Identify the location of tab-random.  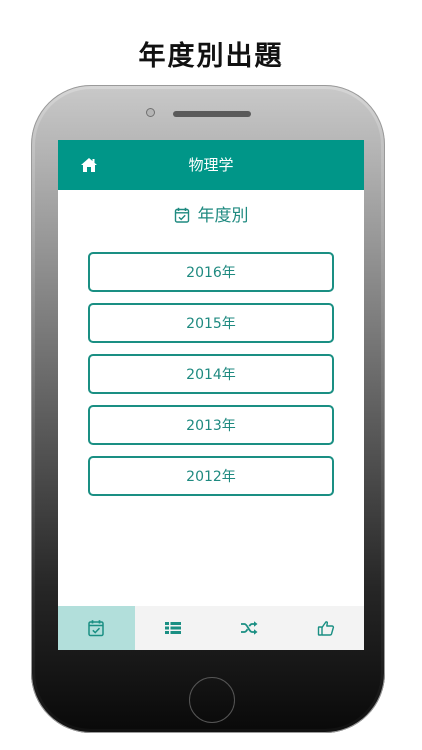
(249, 628).